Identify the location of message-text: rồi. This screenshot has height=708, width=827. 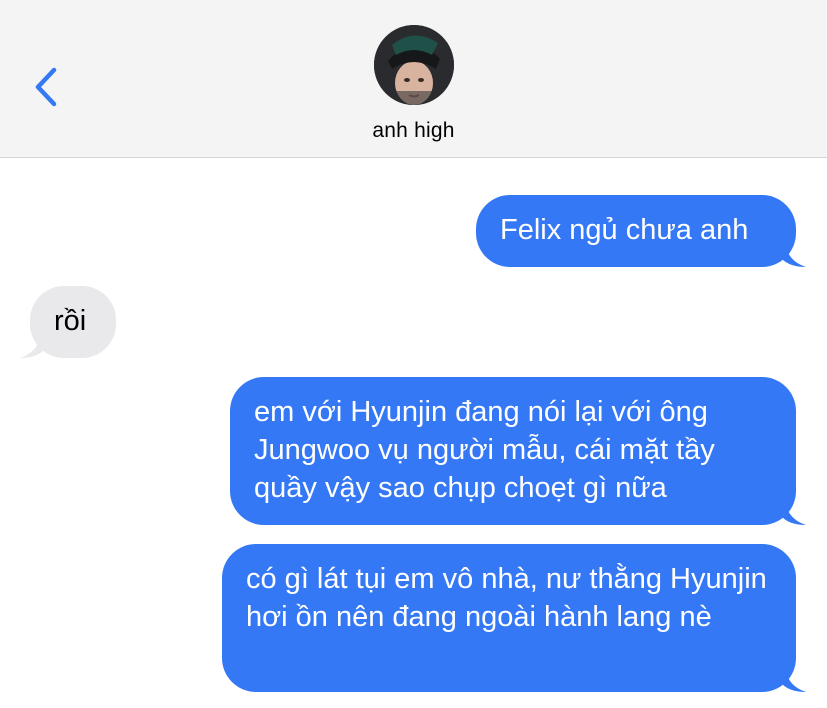
(70, 321).